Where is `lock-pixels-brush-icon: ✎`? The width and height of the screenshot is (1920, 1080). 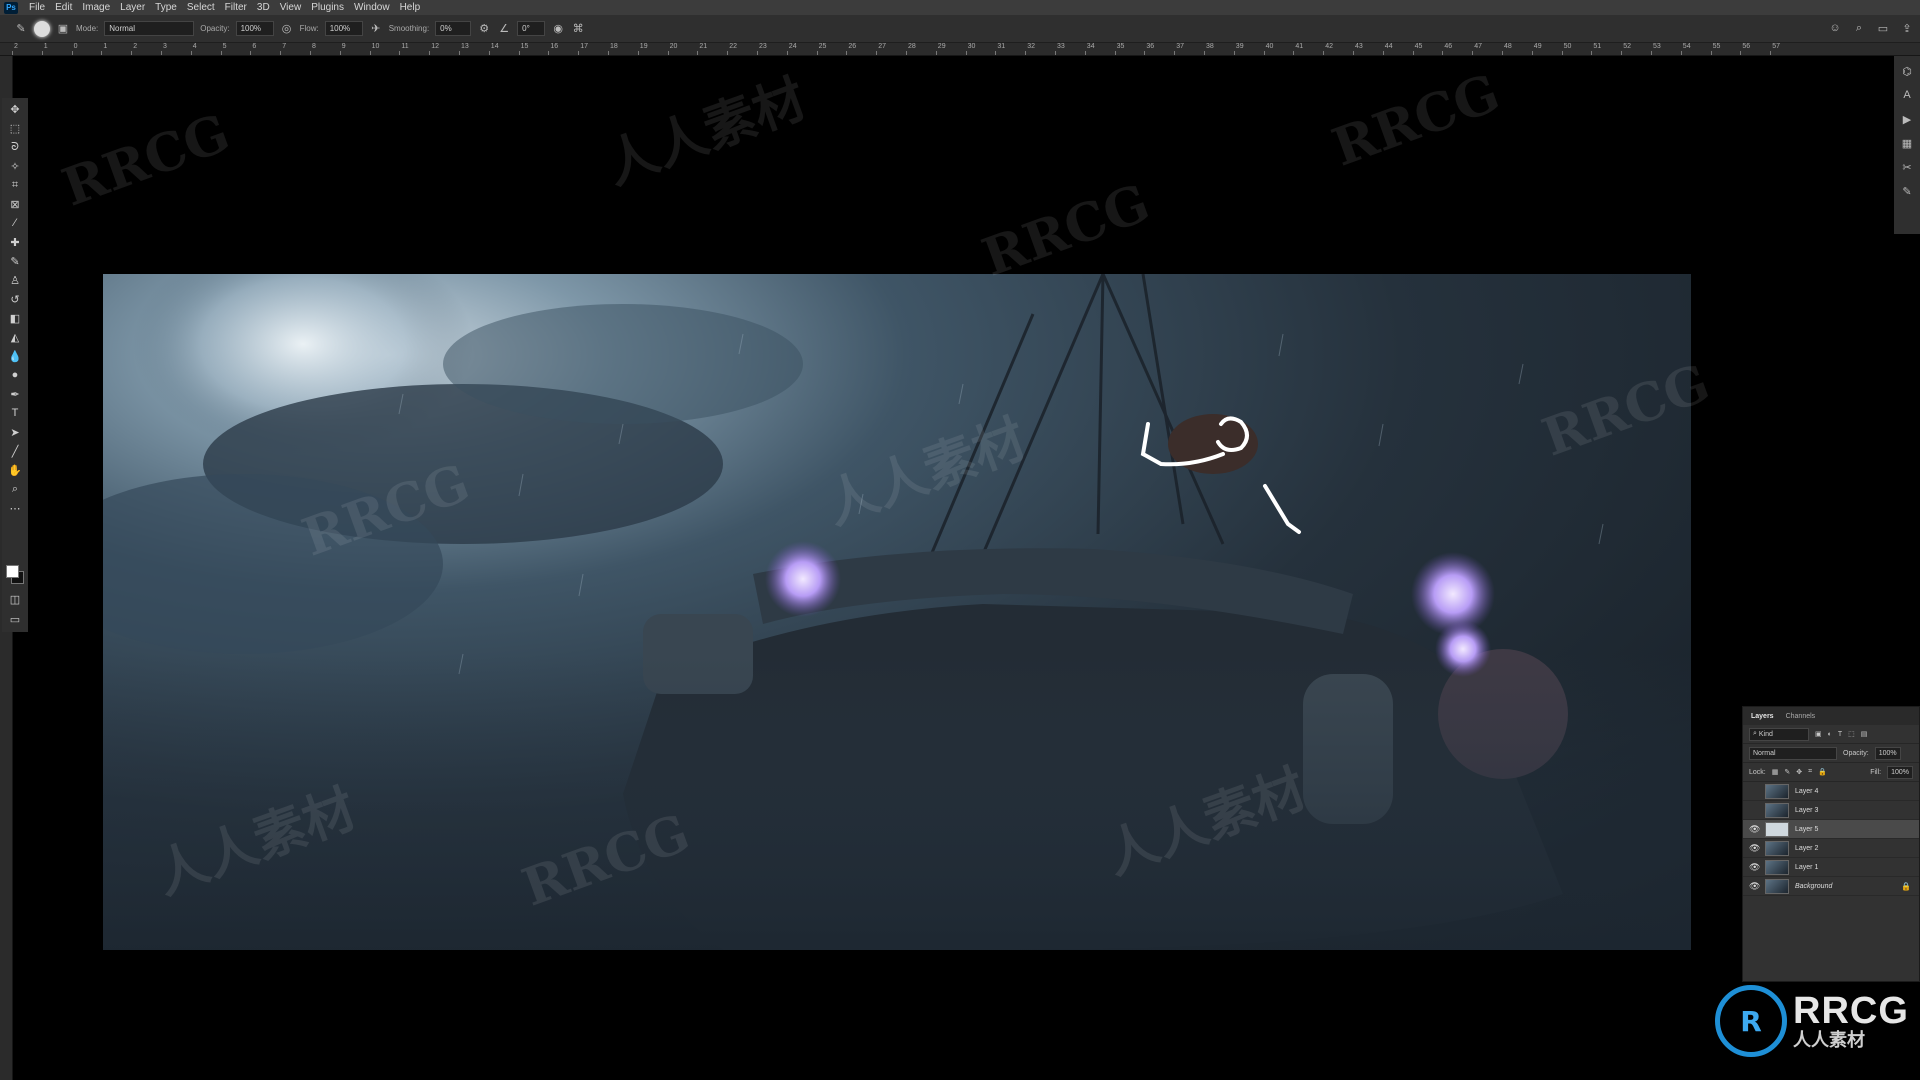 lock-pixels-brush-icon: ✎ is located at coordinates (1787, 772).